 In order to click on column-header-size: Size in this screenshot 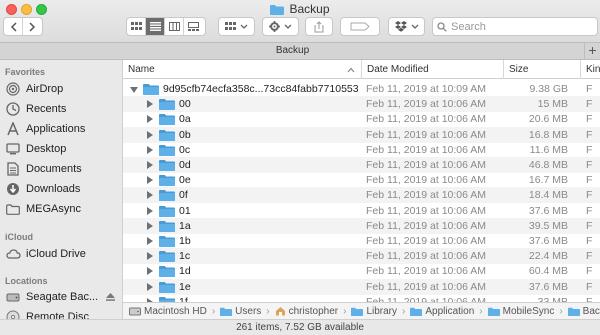, I will do `click(541, 69)`.